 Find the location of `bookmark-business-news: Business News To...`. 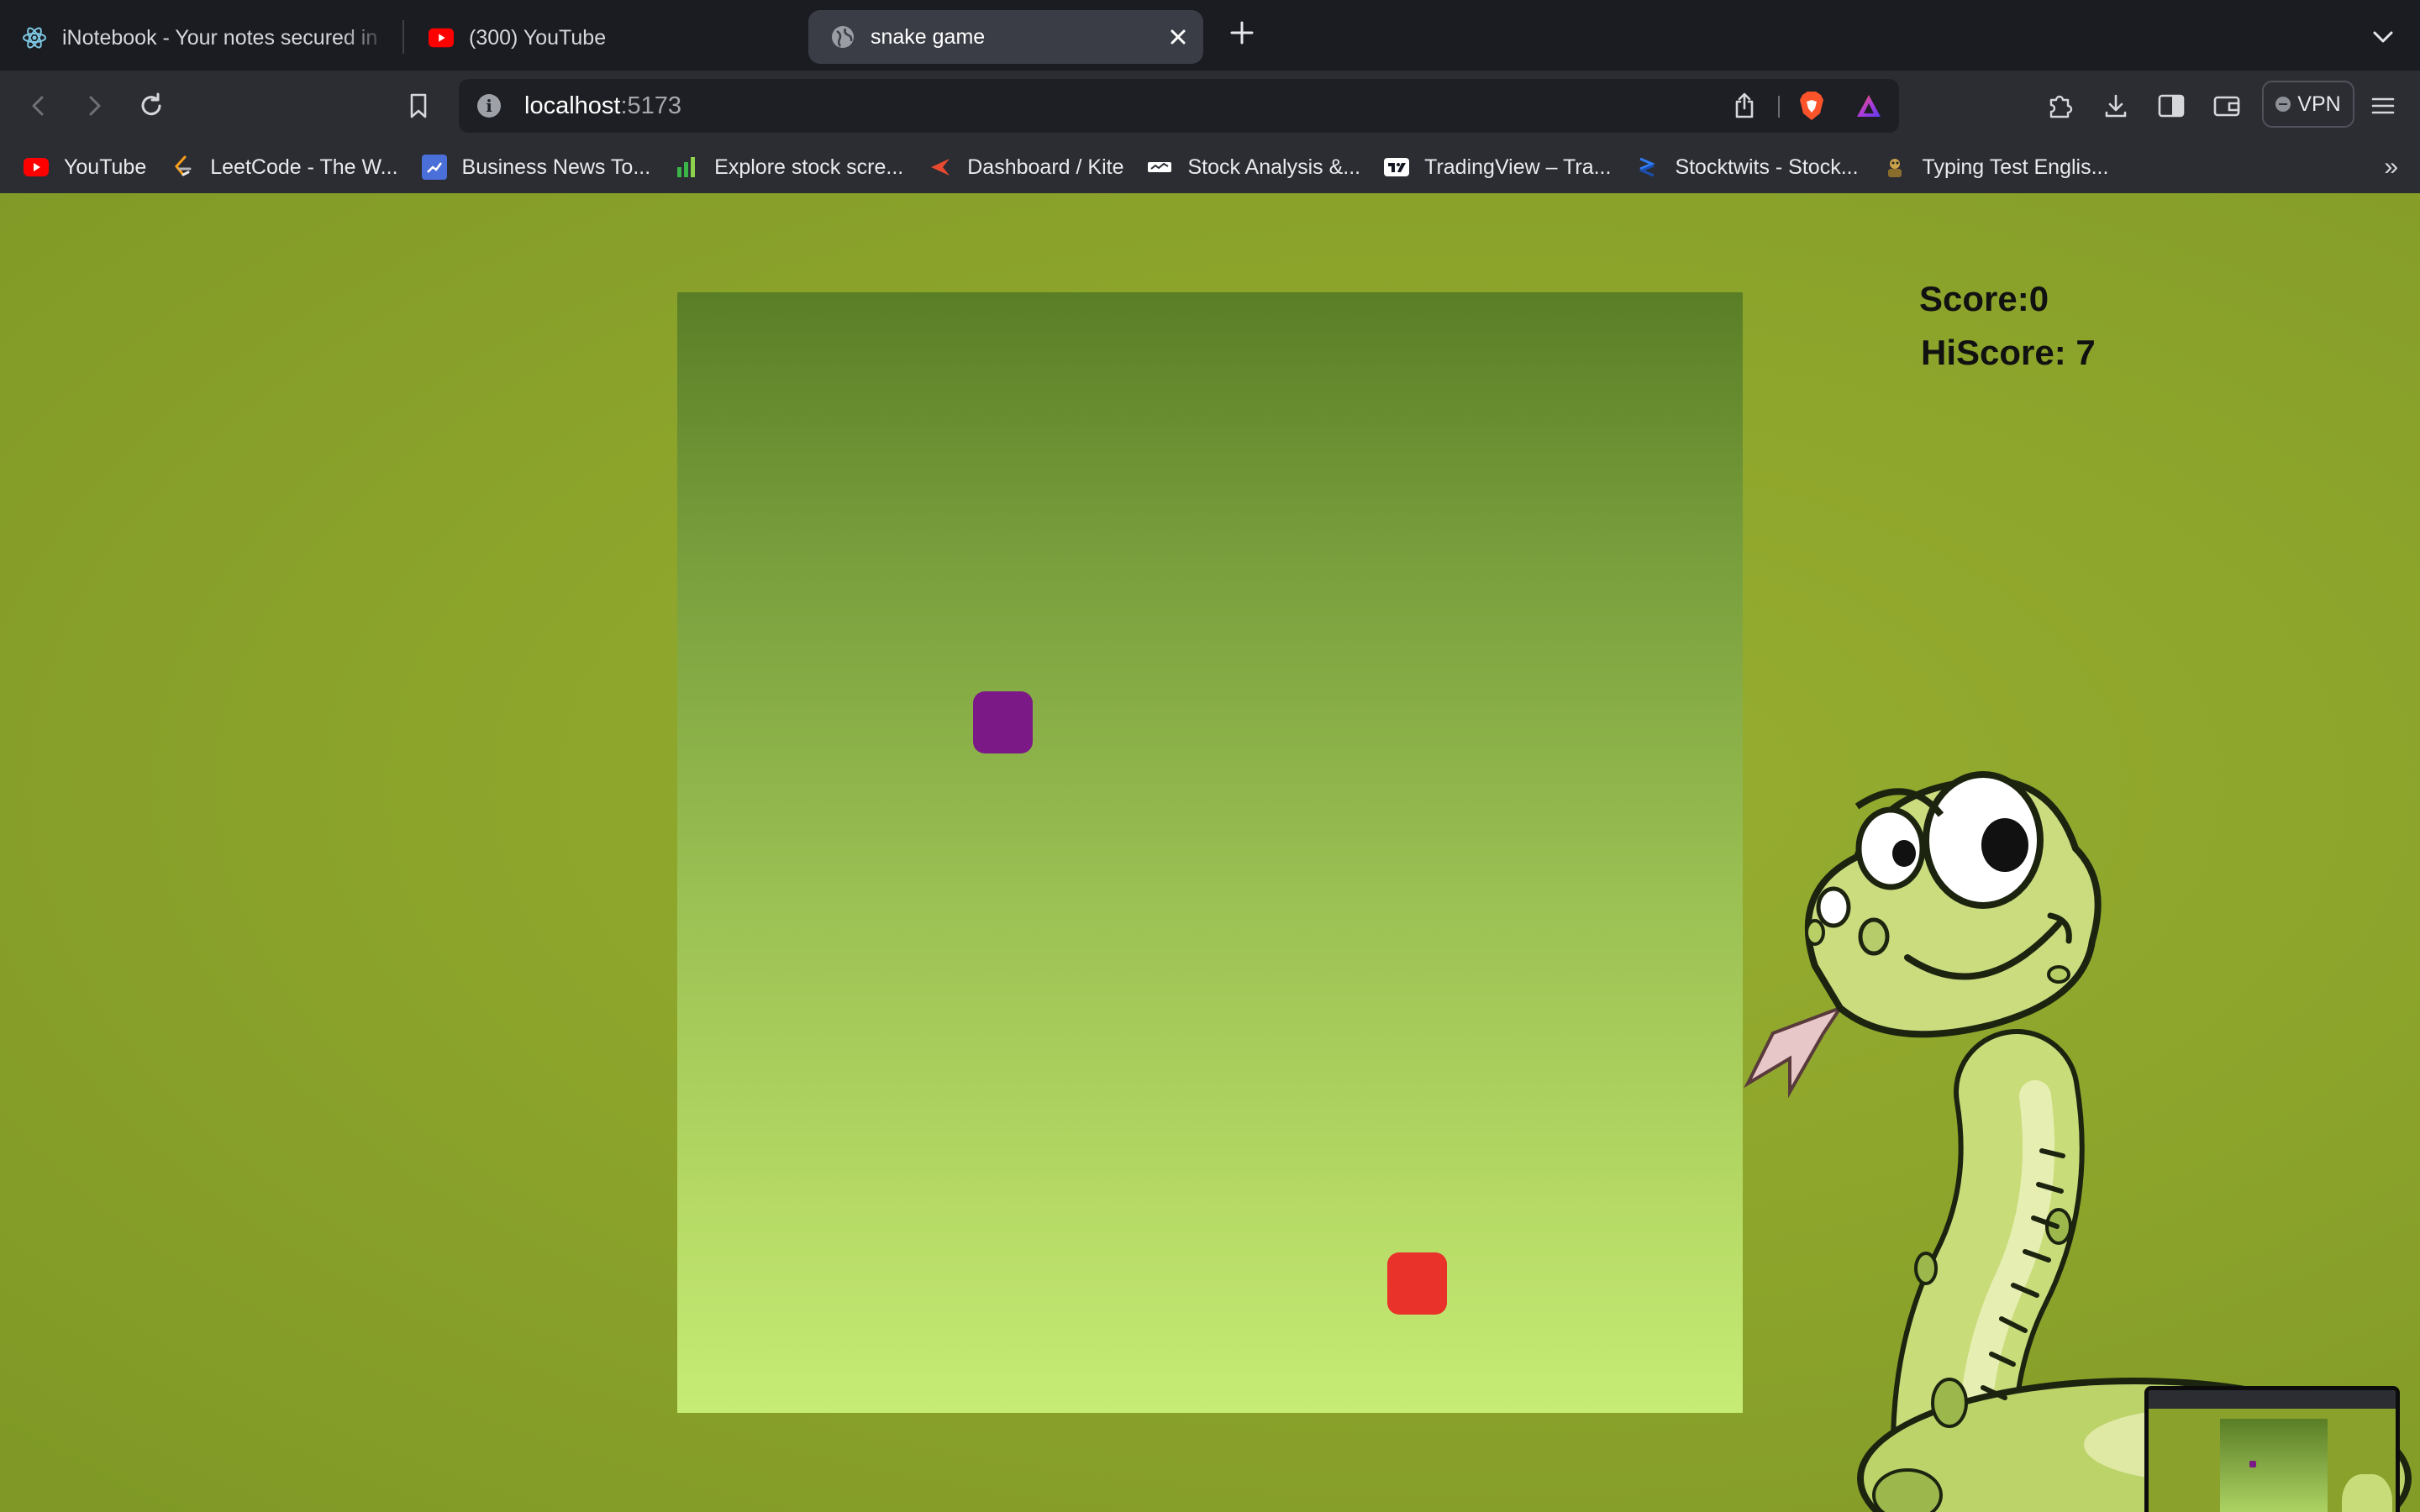

bookmark-business-news: Business News To... is located at coordinates (536, 167).